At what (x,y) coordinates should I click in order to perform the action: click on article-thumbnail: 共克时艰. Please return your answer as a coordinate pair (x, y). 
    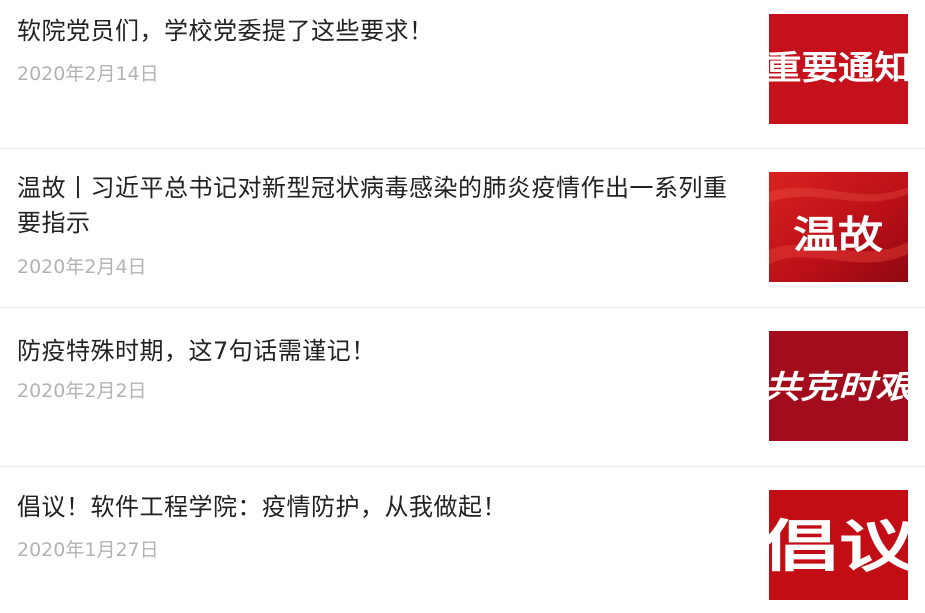
    Looking at the image, I should click on (838, 386).